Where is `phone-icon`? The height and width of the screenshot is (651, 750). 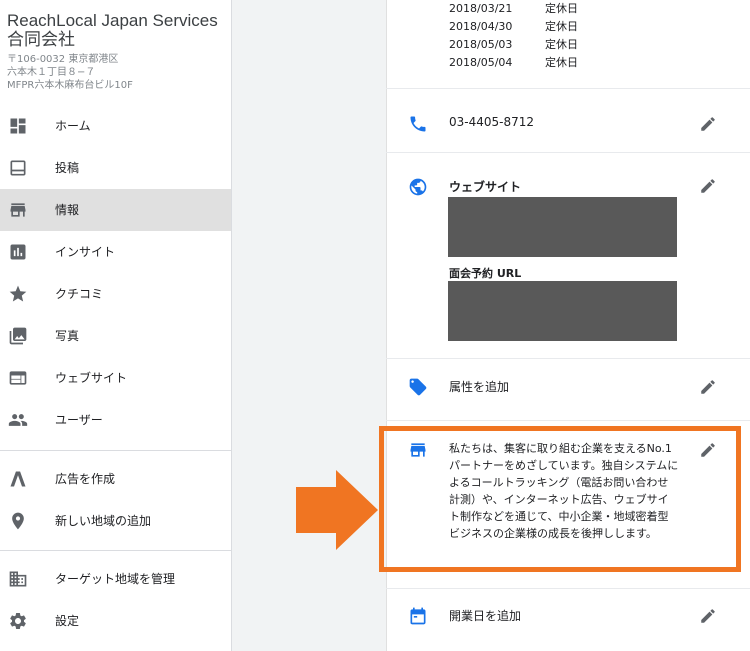
phone-icon is located at coordinates (418, 124).